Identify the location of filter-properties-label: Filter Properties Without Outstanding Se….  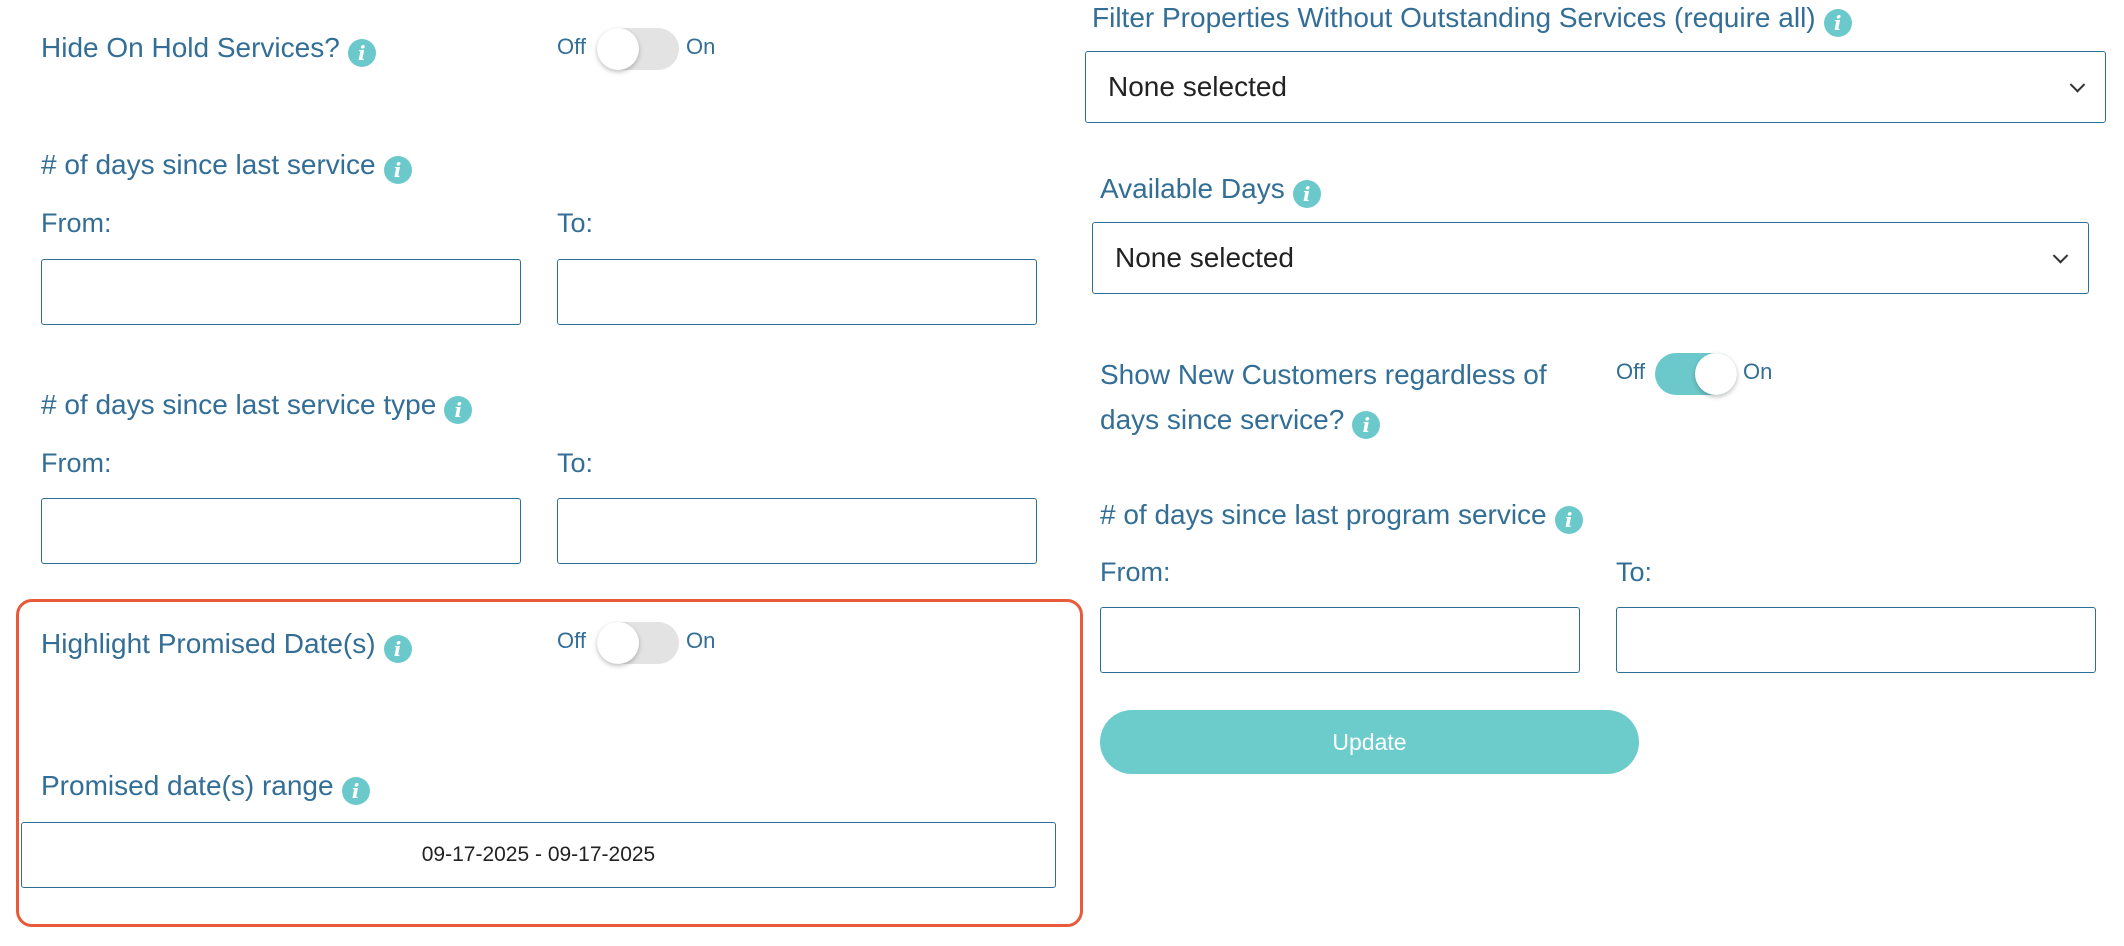
(1472, 18).